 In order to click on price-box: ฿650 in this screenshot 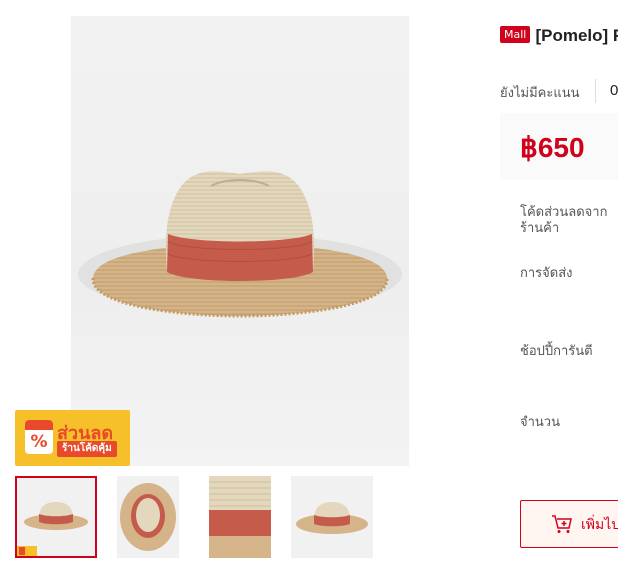, I will do `click(559, 146)`.